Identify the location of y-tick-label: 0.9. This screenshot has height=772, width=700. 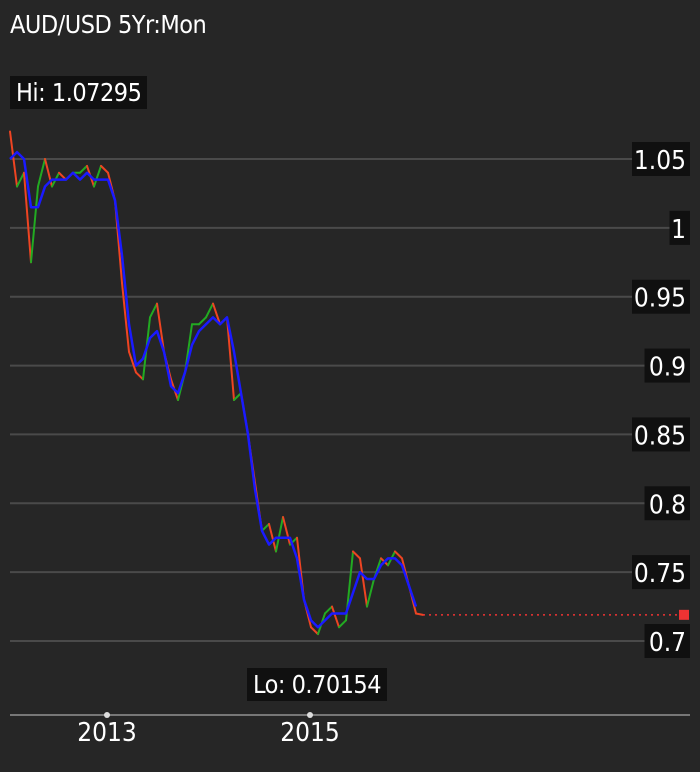
(667, 368).